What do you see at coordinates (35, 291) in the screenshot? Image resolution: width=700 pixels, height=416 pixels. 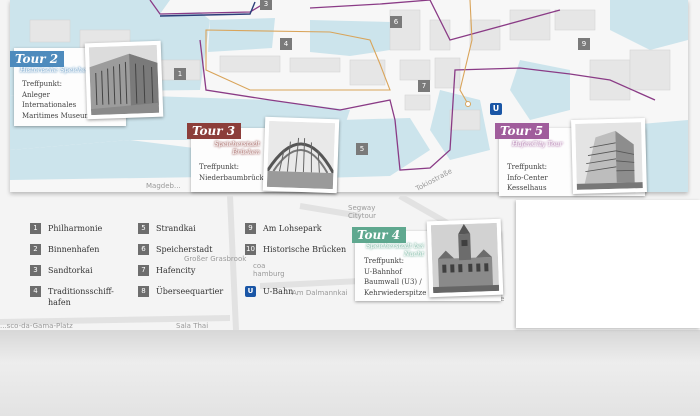 I see `legend-badge: 4` at bounding box center [35, 291].